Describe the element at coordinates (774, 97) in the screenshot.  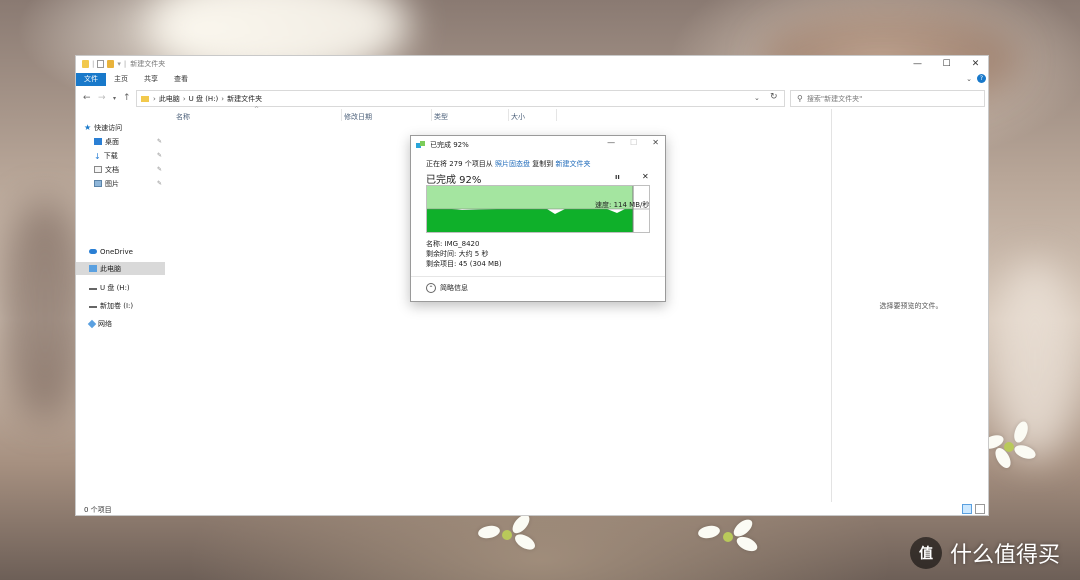
I see `refresh-icon: ↻` at that location.